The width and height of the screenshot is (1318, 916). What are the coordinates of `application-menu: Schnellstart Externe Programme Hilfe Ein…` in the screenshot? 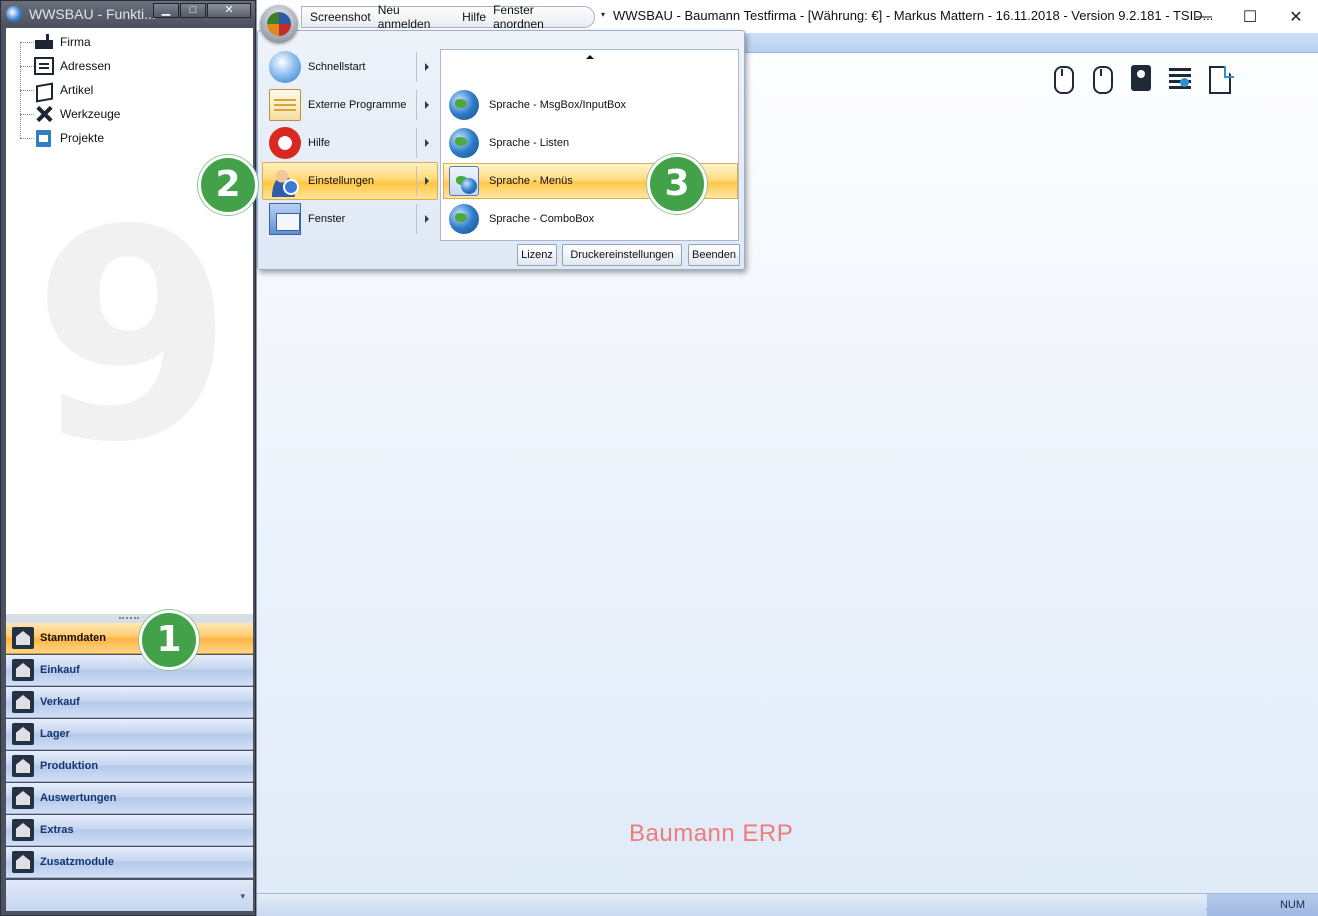 It's located at (501, 150).